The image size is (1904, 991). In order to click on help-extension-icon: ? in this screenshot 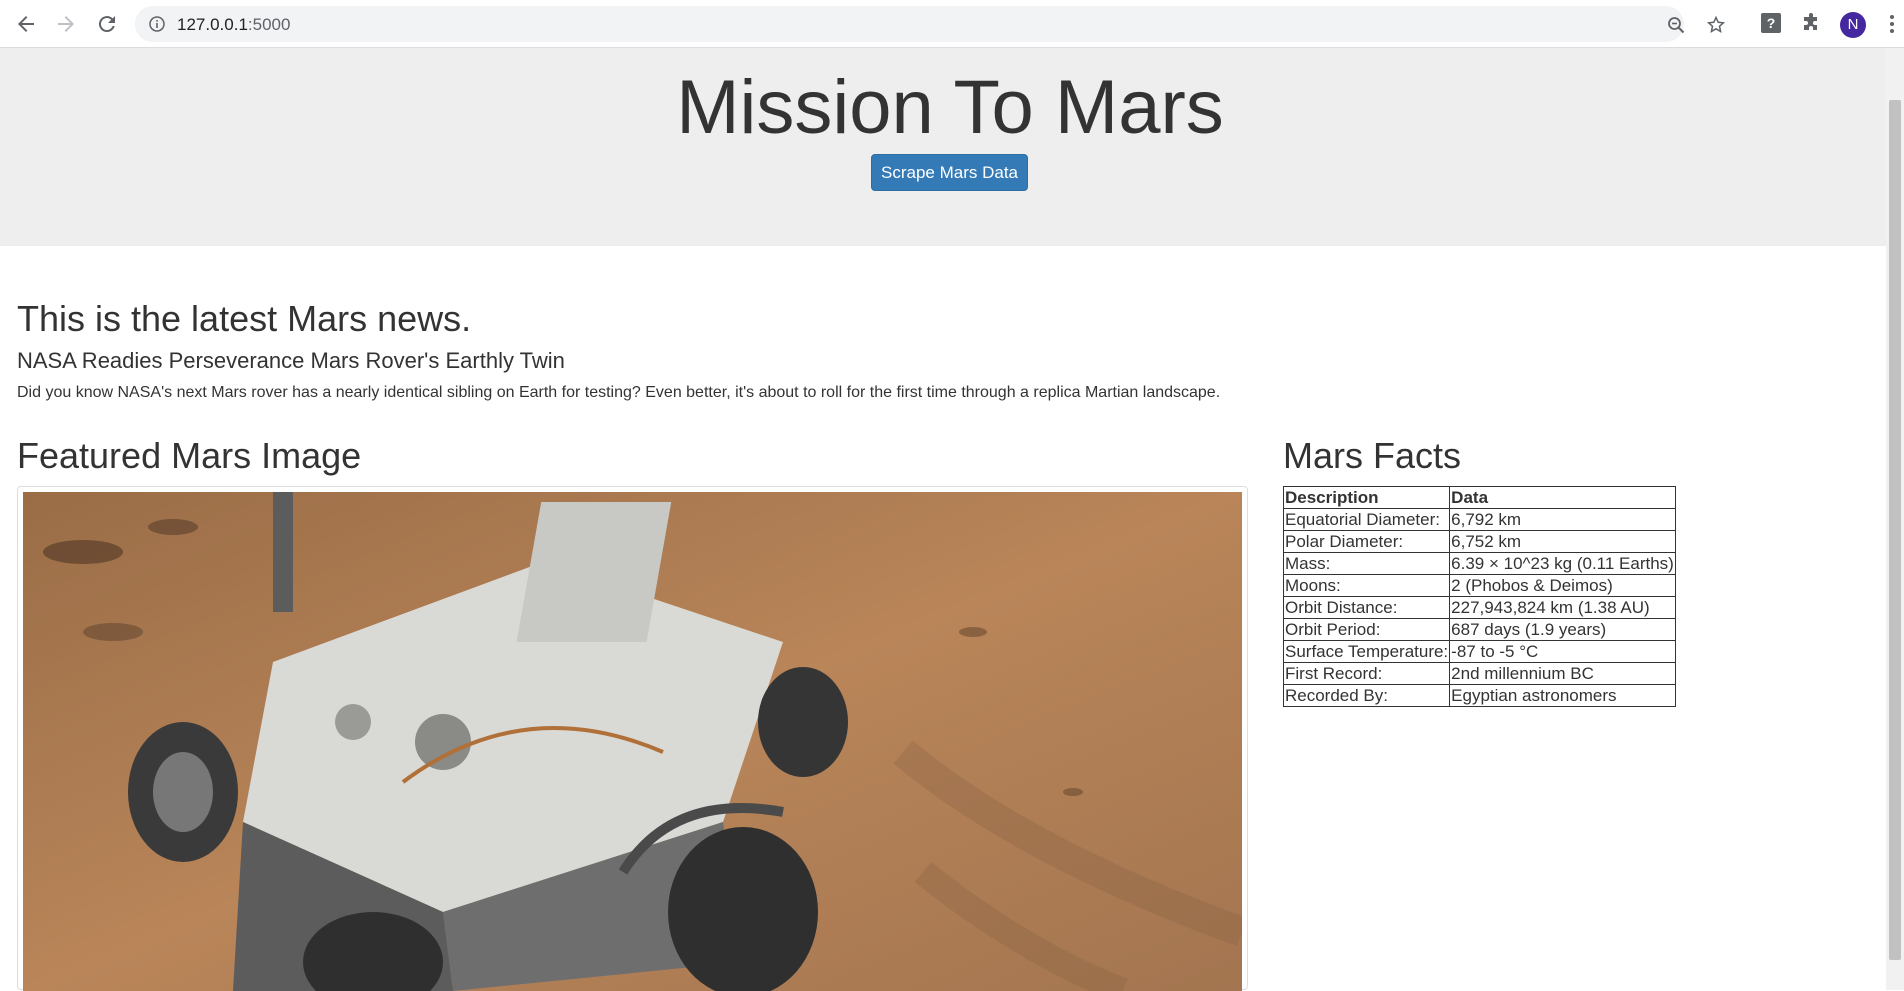, I will do `click(1771, 23)`.